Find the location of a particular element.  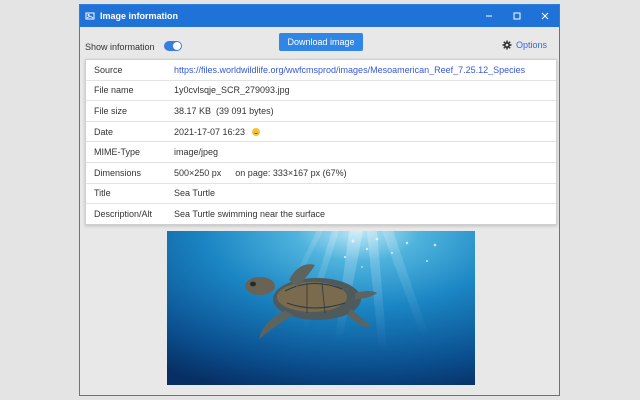

options-button: Options is located at coordinates (524, 45).